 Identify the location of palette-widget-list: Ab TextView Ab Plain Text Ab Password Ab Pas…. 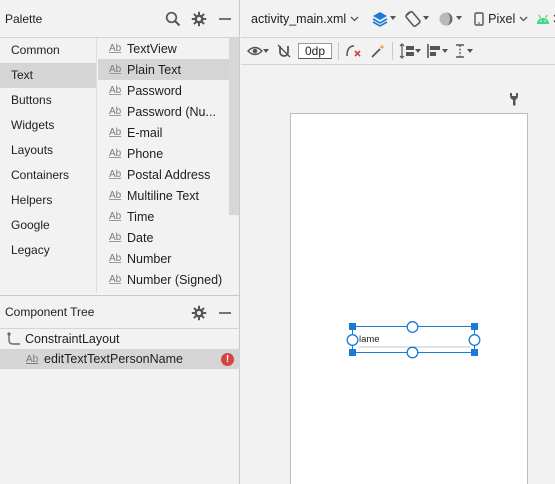
(163, 165).